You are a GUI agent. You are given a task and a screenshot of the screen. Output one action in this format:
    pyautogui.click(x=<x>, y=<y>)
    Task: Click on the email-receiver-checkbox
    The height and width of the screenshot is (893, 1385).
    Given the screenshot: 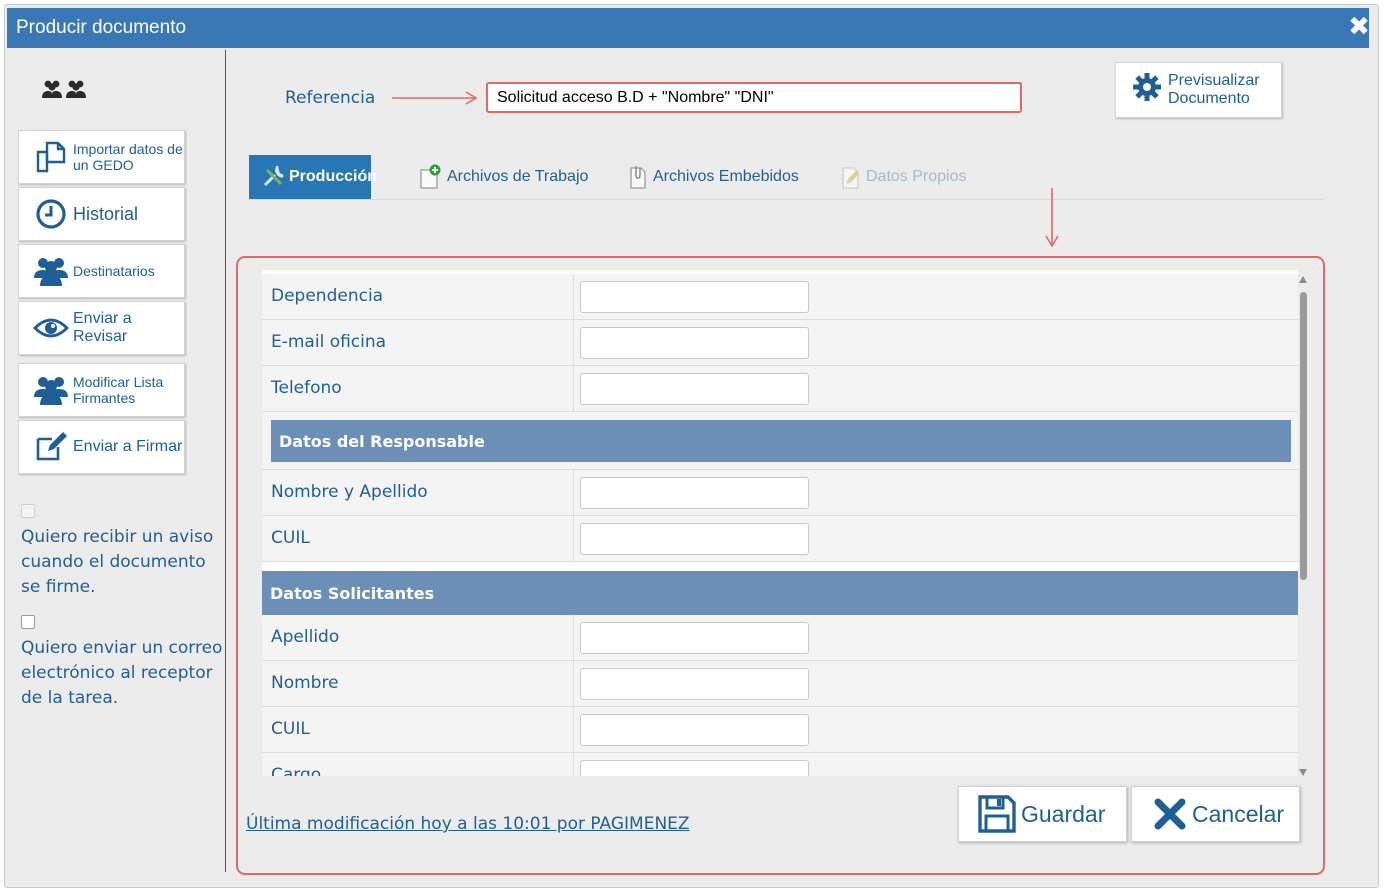 What is the action you would take?
    pyautogui.click(x=28, y=622)
    